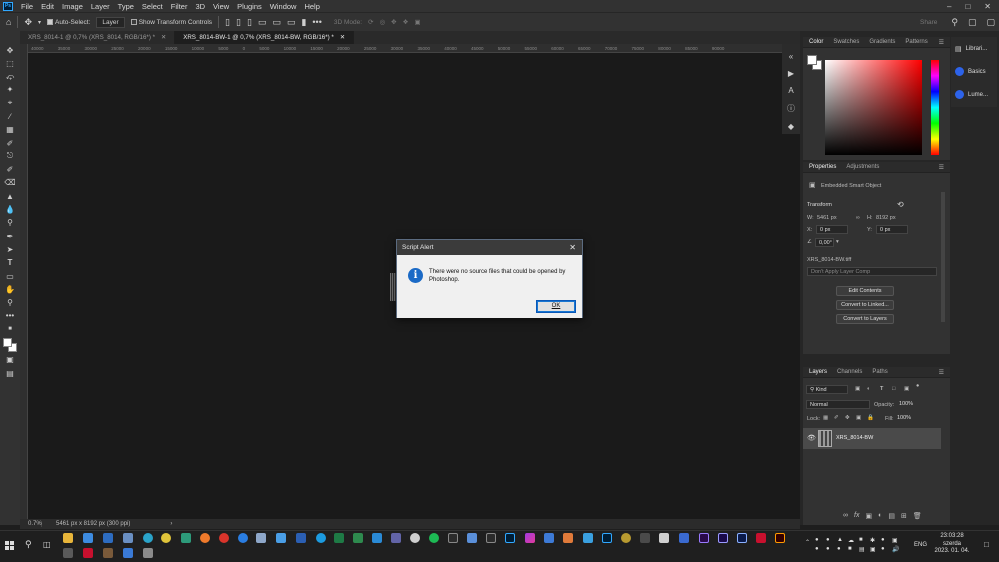 Image resolution: width=999 pixels, height=562 pixels. I want to click on menu-edit: Edit, so click(47, 6).